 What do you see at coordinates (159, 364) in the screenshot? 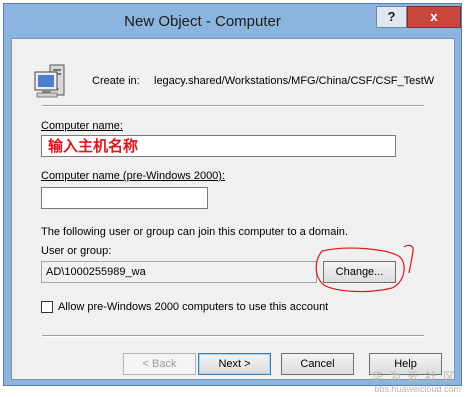
I see `back-button: < Back` at bounding box center [159, 364].